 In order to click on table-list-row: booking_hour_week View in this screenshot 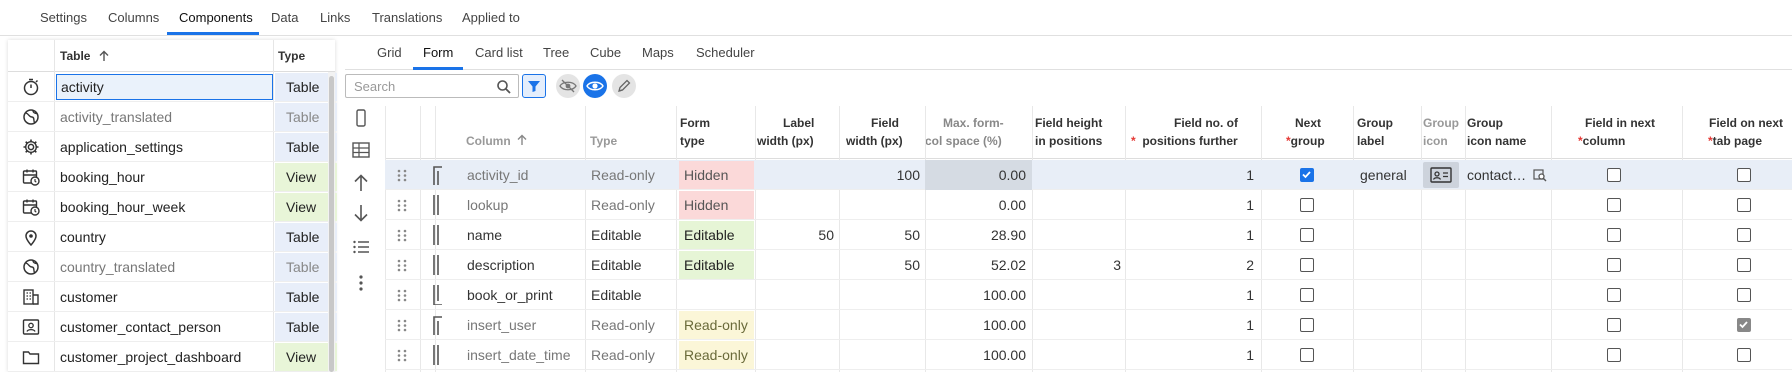, I will do `click(172, 207)`.